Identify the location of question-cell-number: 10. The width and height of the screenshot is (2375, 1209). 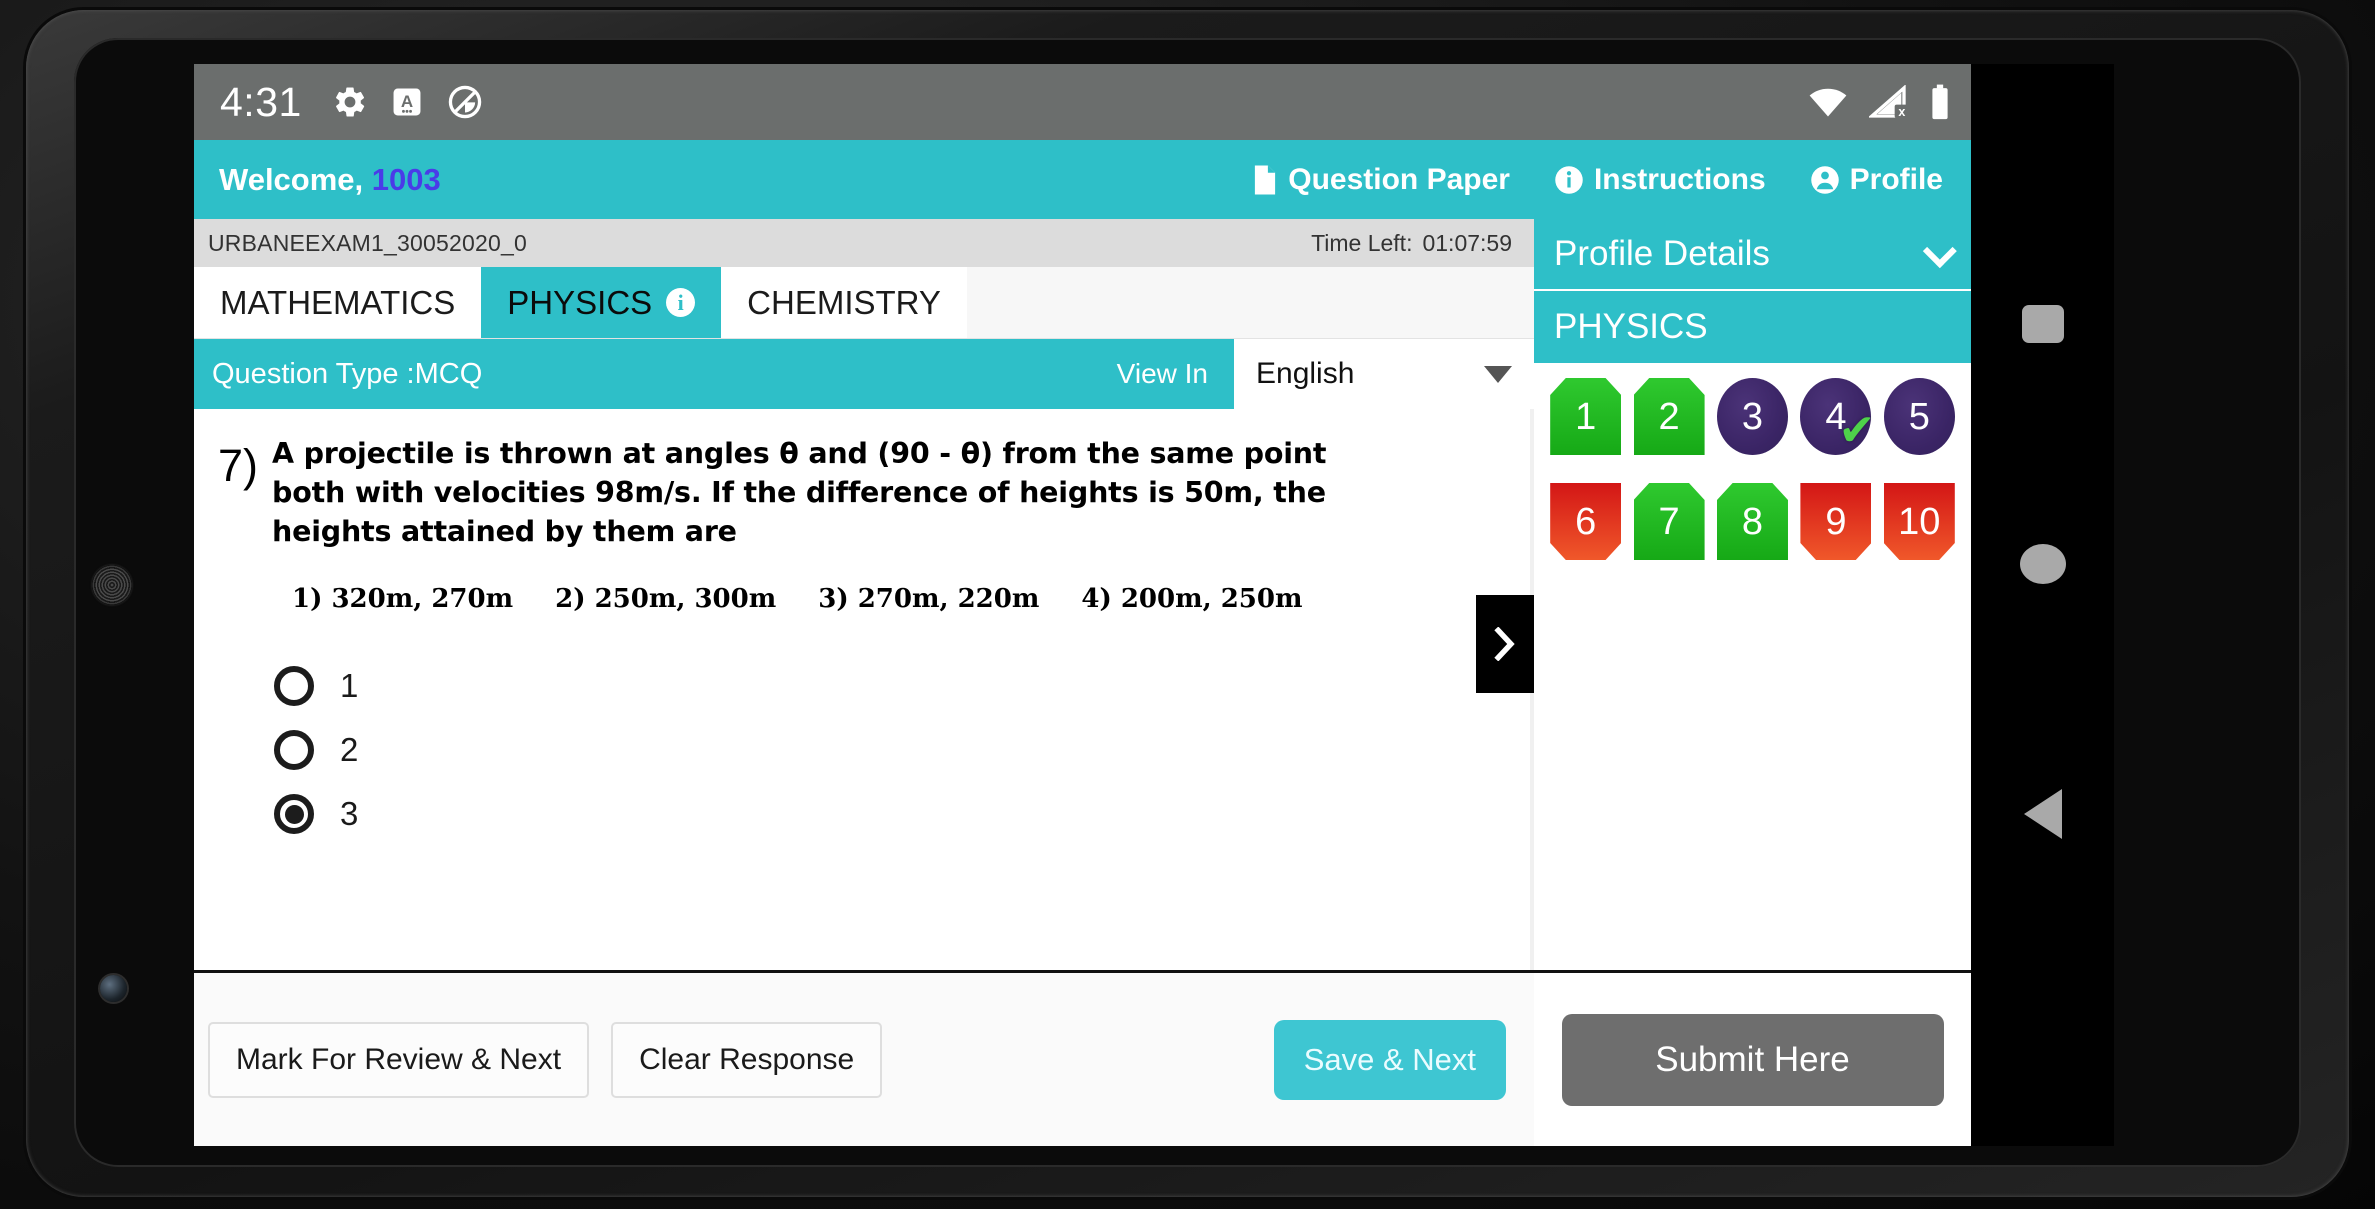
(1919, 521).